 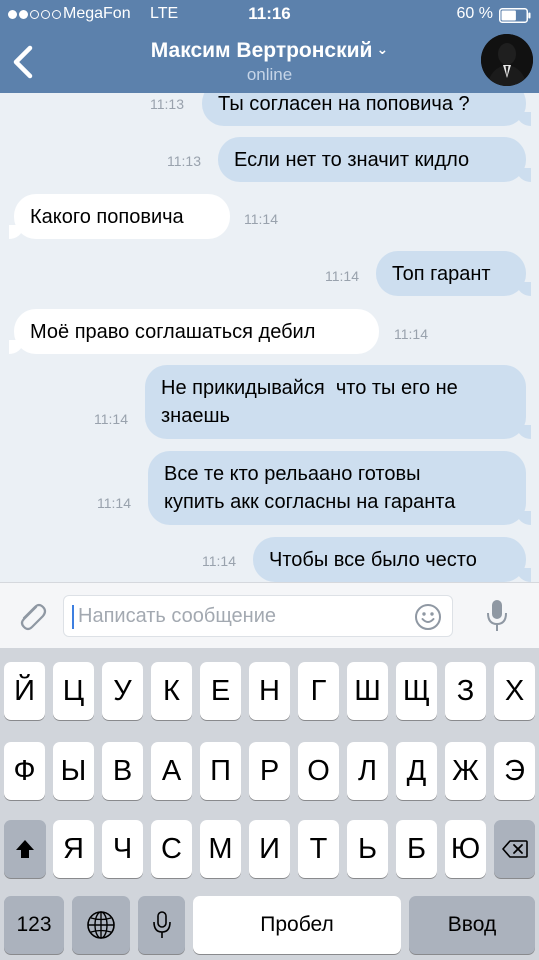 What do you see at coordinates (220, 771) in the screenshot?
I see `key-п: П` at bounding box center [220, 771].